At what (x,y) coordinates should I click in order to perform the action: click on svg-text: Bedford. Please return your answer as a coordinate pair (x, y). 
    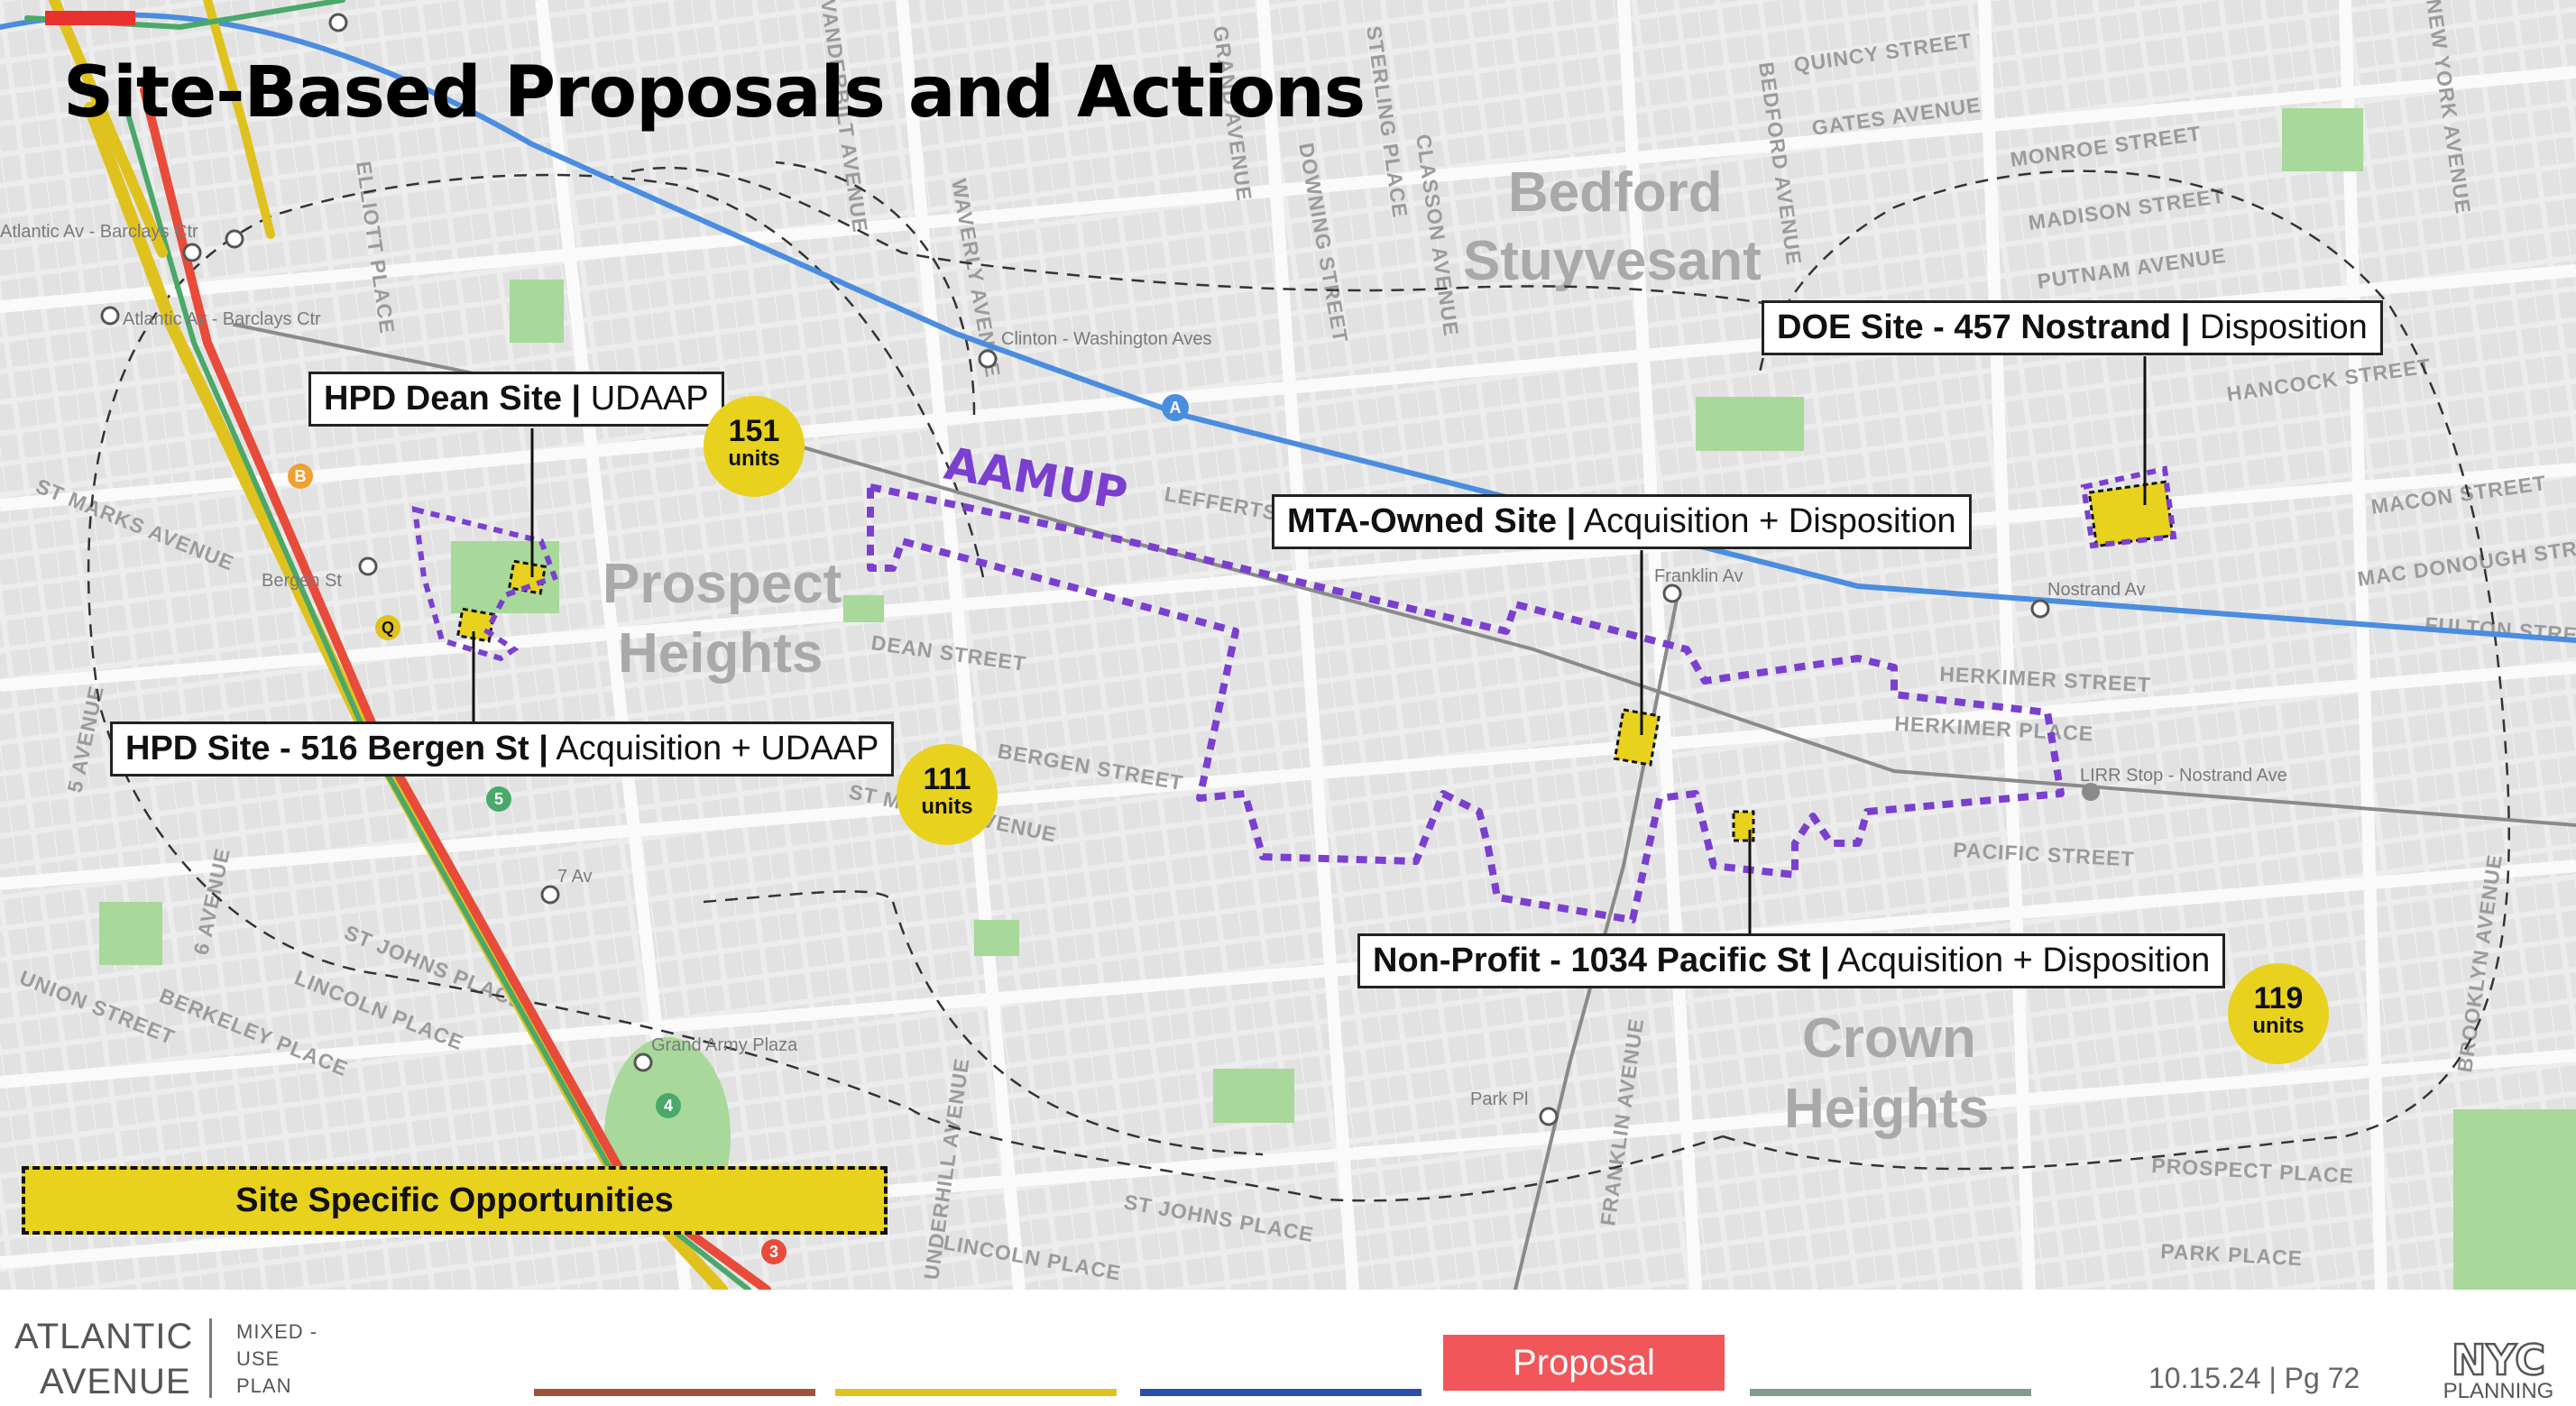
    Looking at the image, I should click on (1615, 193).